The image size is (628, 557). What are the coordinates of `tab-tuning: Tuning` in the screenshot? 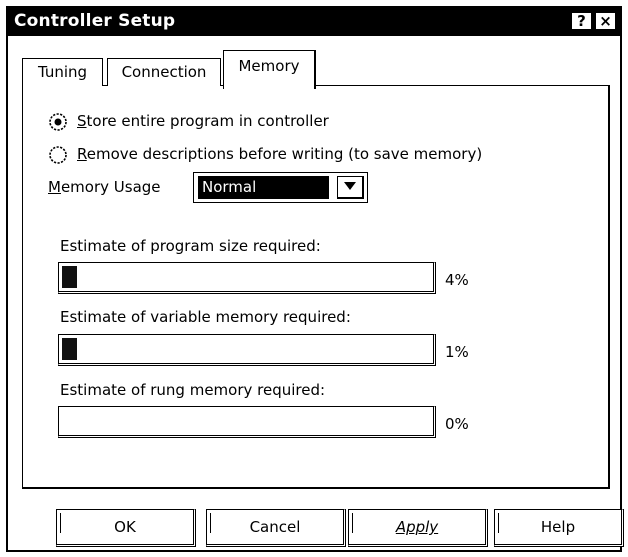 It's located at (62, 72).